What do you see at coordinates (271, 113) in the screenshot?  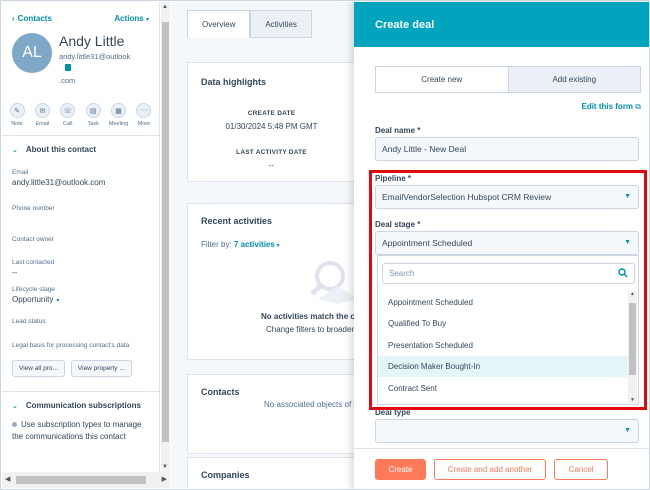 I see `create-date-label: CREATE DATE` at bounding box center [271, 113].